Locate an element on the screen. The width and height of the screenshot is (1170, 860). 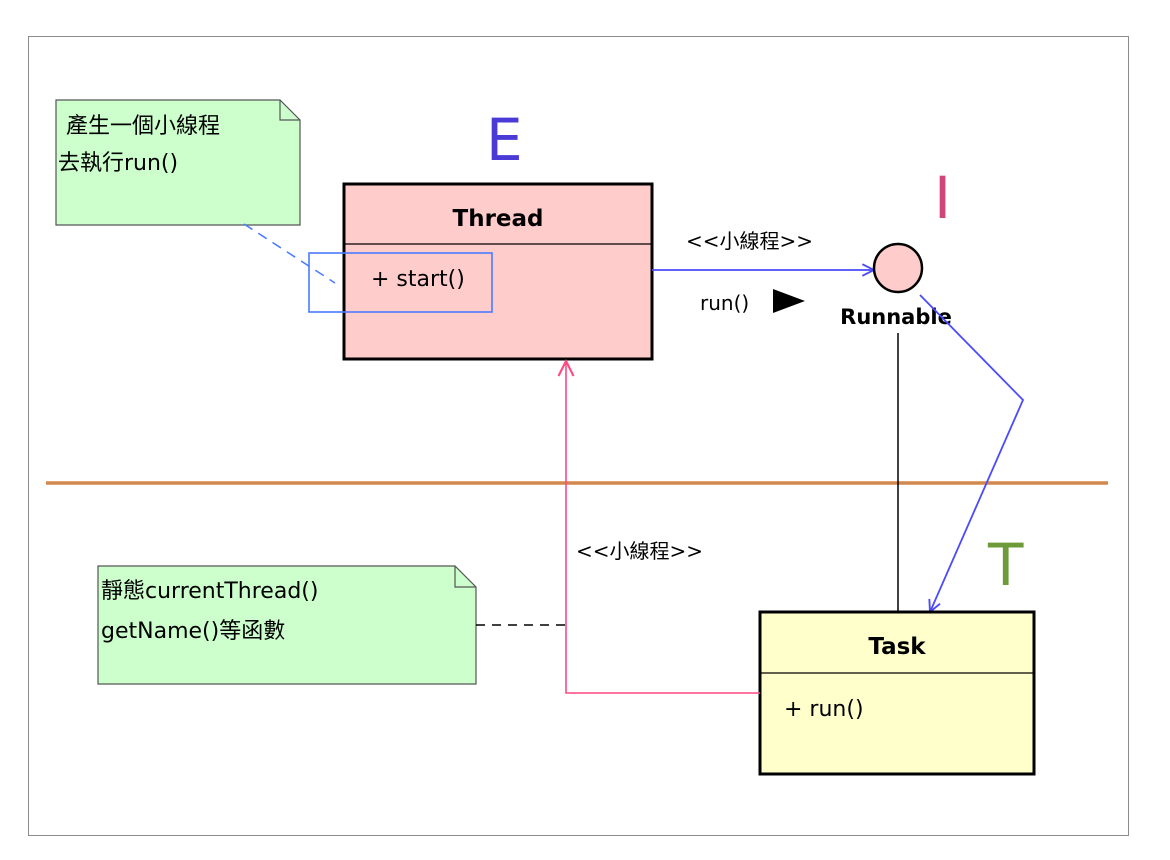
note-top-line2: 去執行run() is located at coordinates (118, 163).